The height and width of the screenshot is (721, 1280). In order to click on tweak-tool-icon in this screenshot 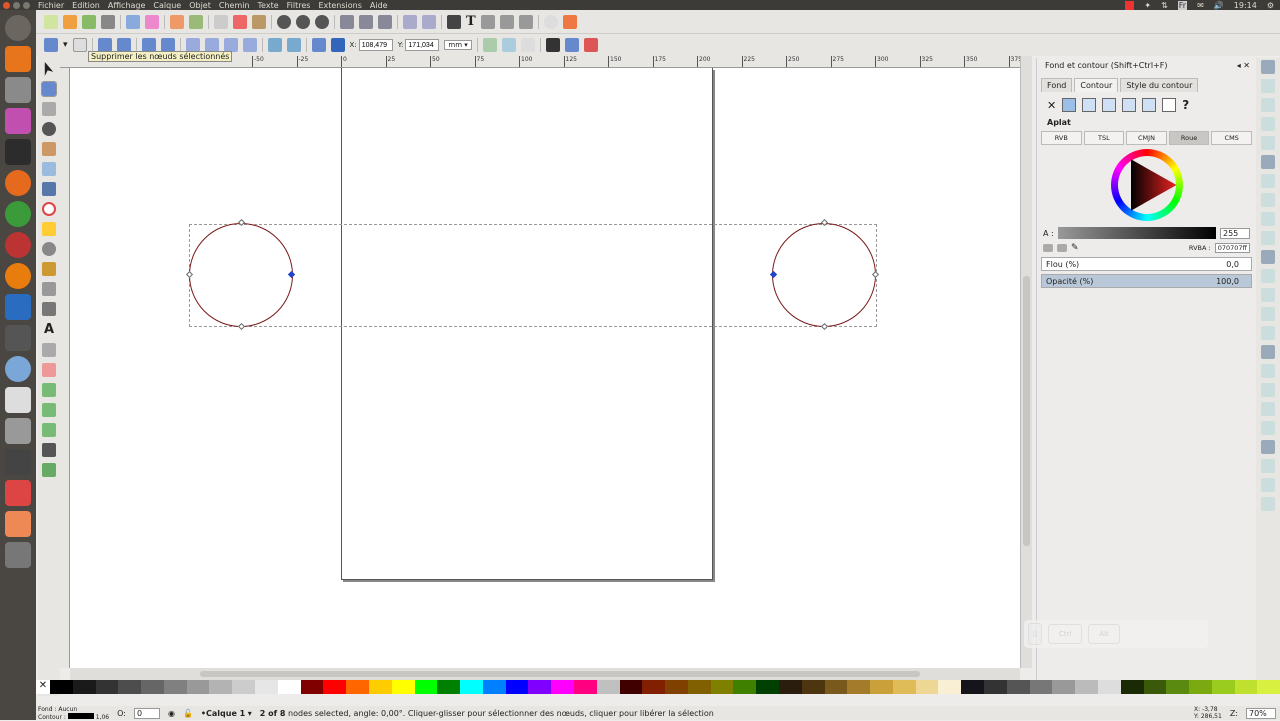, I will do `click(49, 109)`.